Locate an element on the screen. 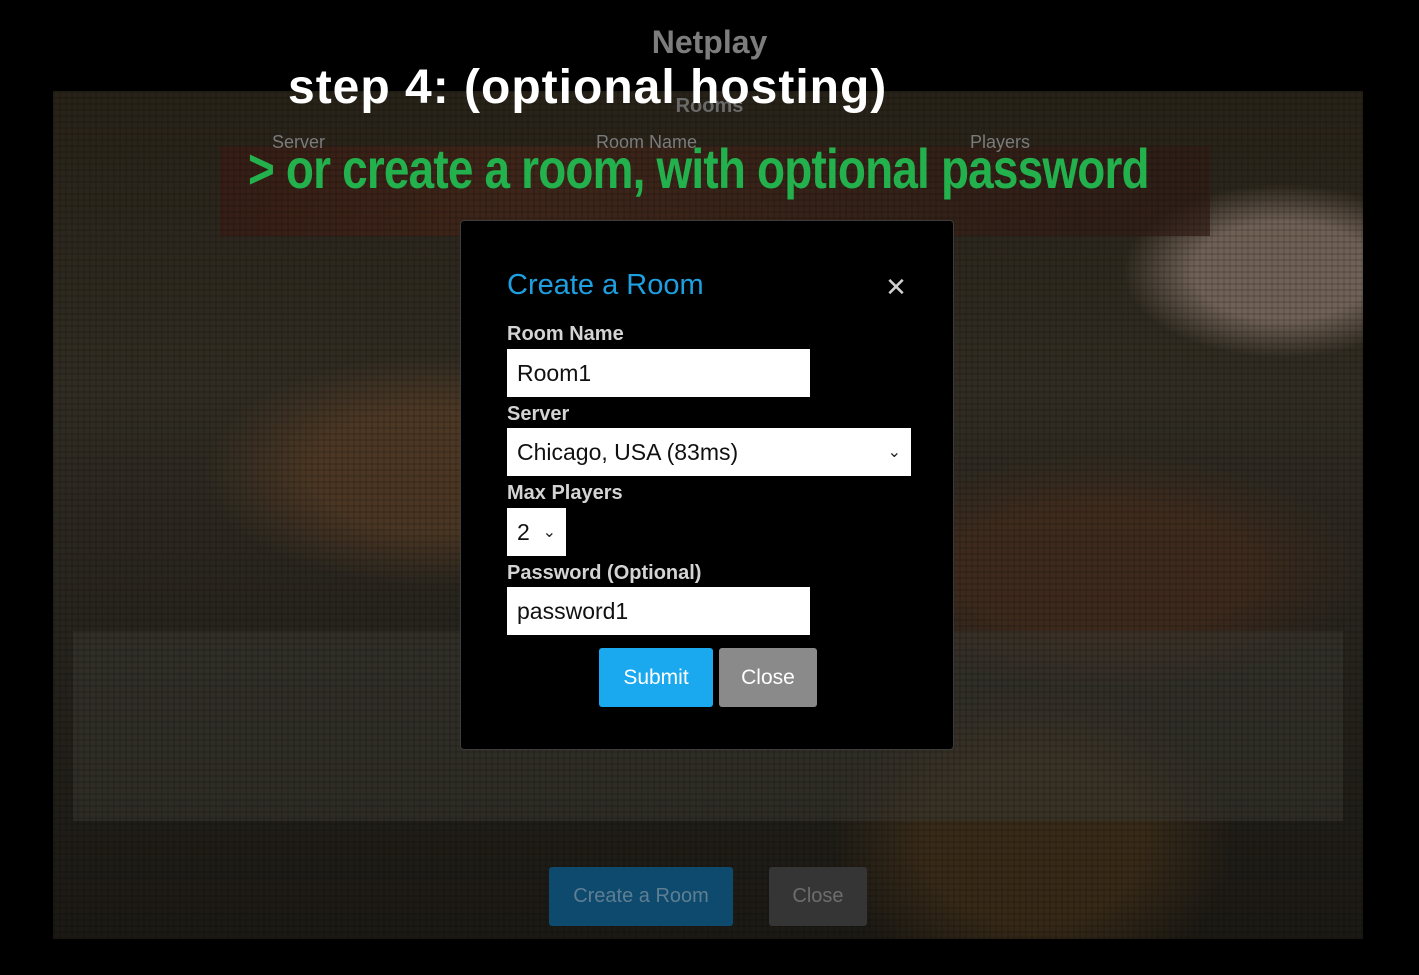  close-icon: ✕ is located at coordinates (896, 288).